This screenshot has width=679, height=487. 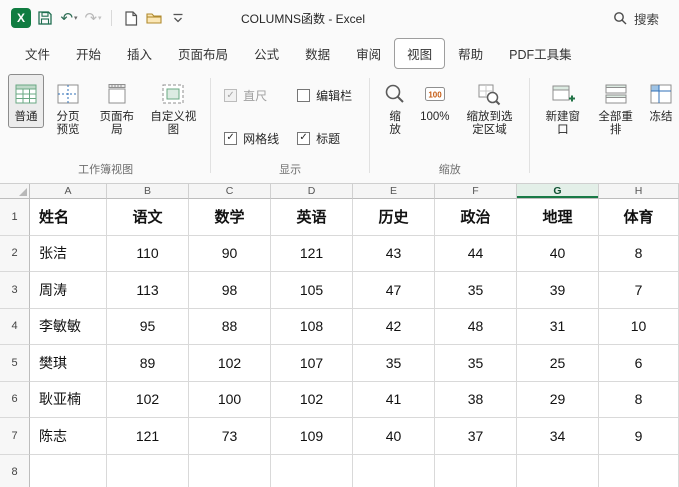 I want to click on cell-C6: 100, so click(x=230, y=399).